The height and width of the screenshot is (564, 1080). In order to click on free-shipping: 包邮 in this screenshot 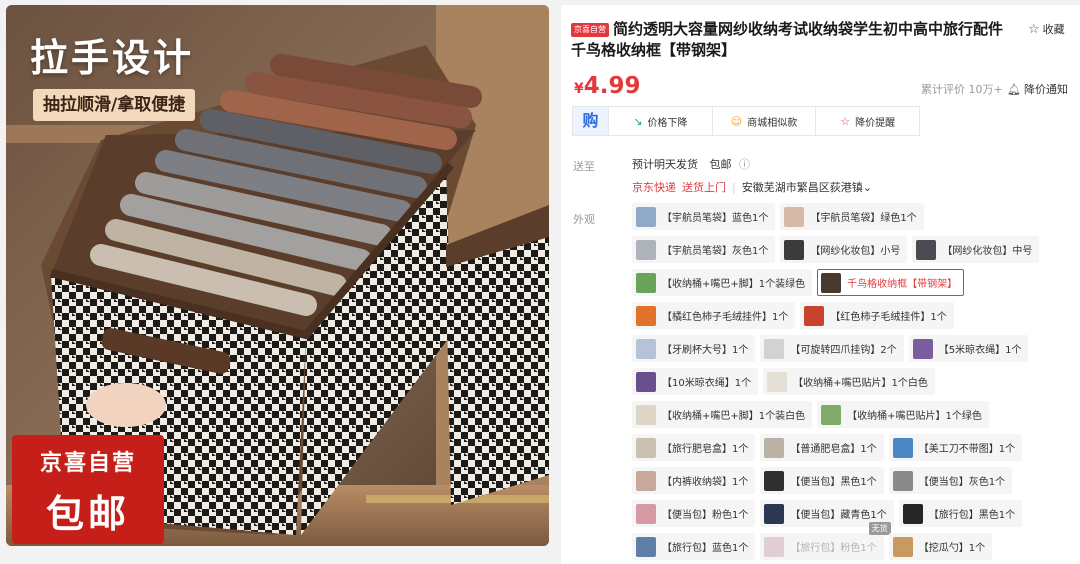, I will do `click(720, 164)`.